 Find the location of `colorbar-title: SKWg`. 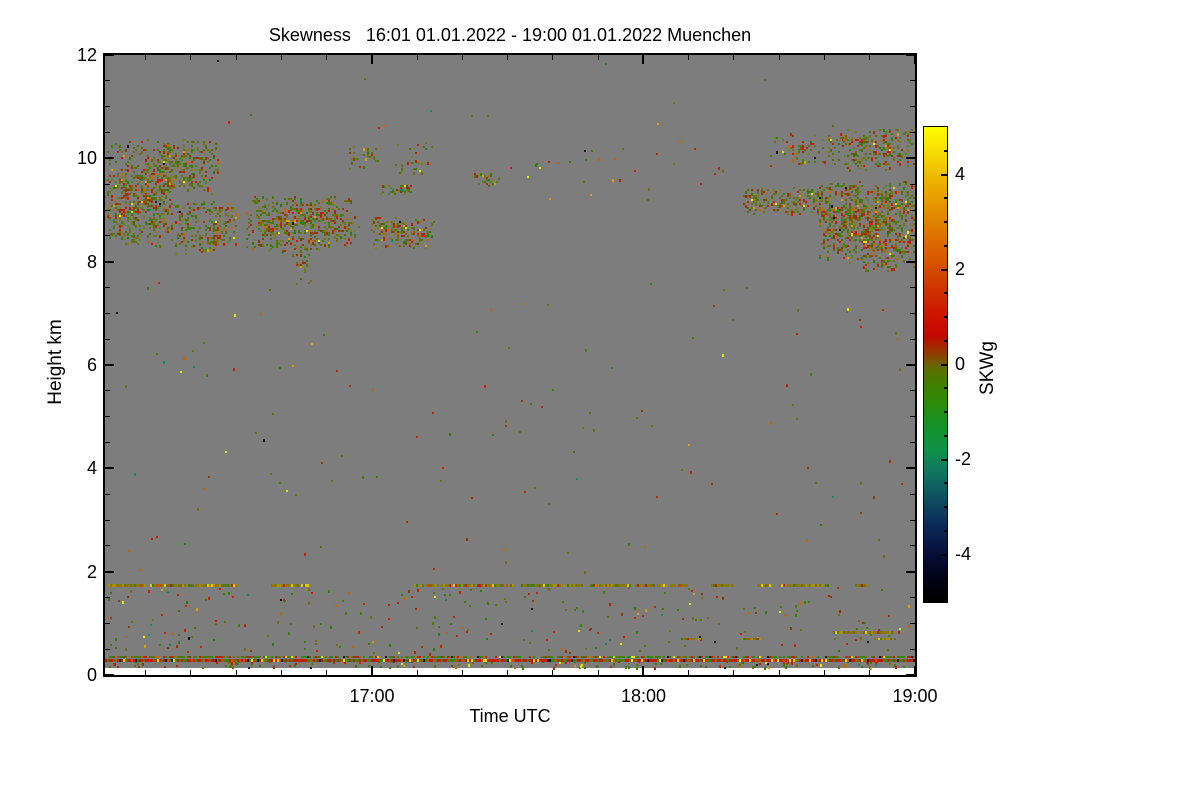

colorbar-title: SKWg is located at coordinates (987, 368).